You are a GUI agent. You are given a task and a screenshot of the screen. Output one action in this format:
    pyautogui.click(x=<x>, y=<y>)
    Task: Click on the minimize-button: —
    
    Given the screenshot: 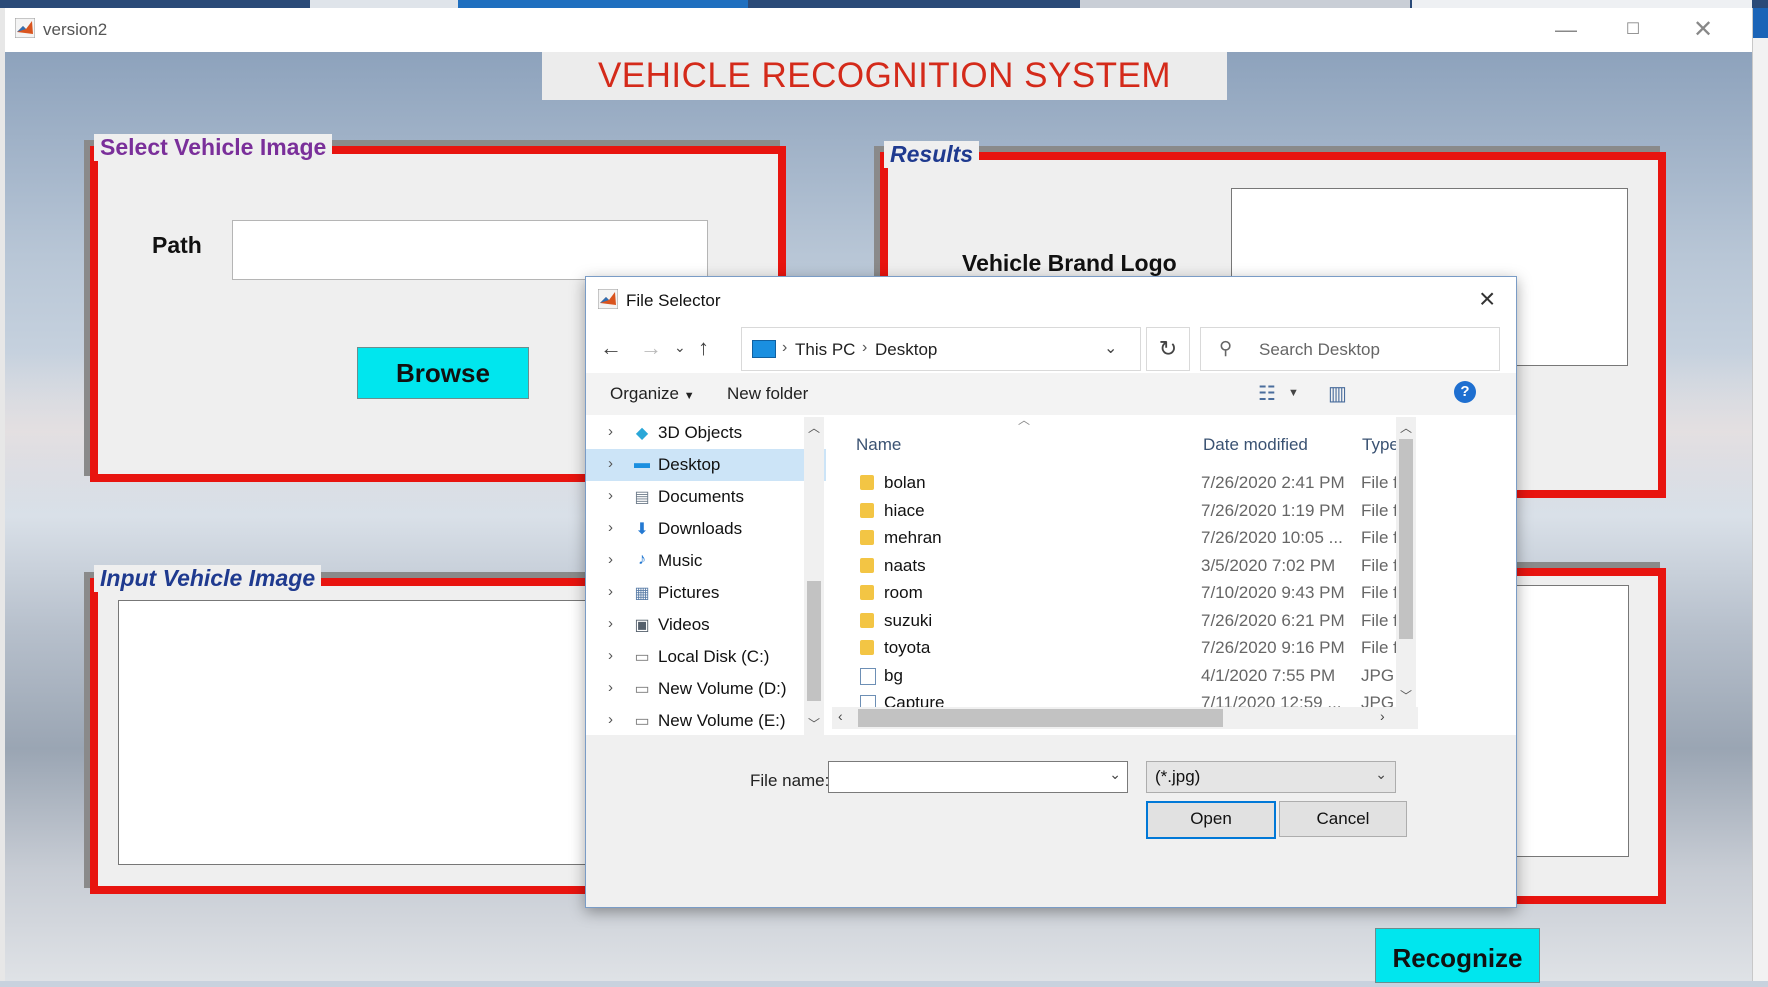 What is the action you would take?
    pyautogui.click(x=1566, y=30)
    